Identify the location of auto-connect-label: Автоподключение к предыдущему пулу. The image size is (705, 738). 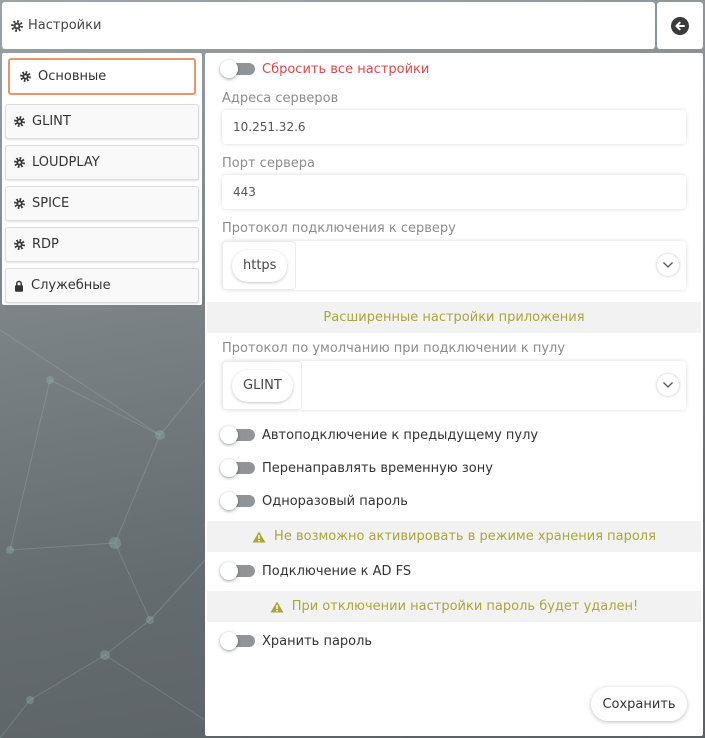
(400, 435).